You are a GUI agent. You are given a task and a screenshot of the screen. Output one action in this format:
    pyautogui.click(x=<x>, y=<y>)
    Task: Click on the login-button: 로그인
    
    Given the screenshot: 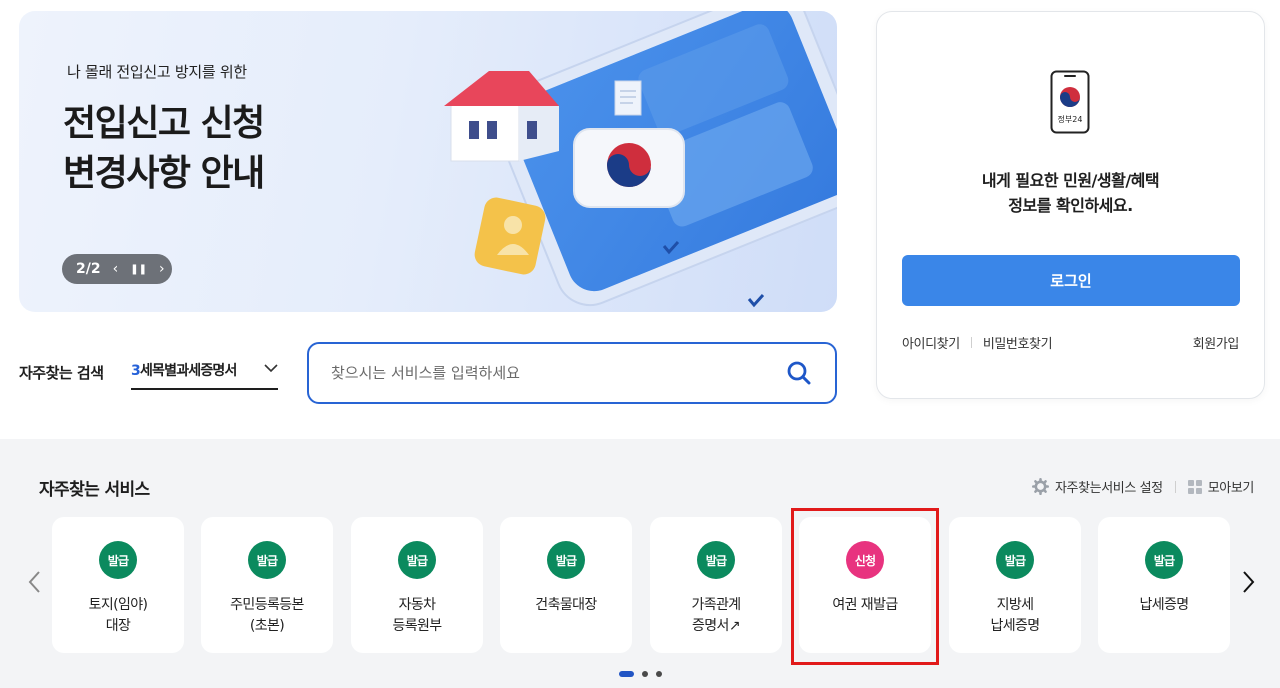 What is the action you would take?
    pyautogui.click(x=1071, y=280)
    